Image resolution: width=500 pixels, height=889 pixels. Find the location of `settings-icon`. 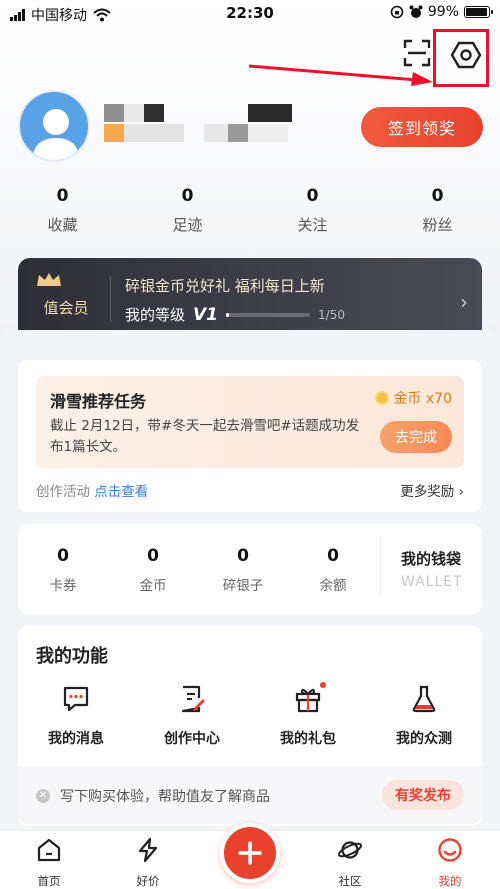

settings-icon is located at coordinates (466, 55).